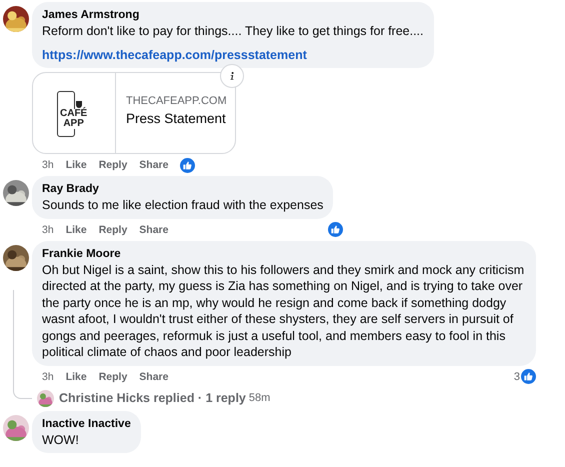 This screenshot has height=467, width=565. I want to click on timestamp: 58m, so click(259, 398).